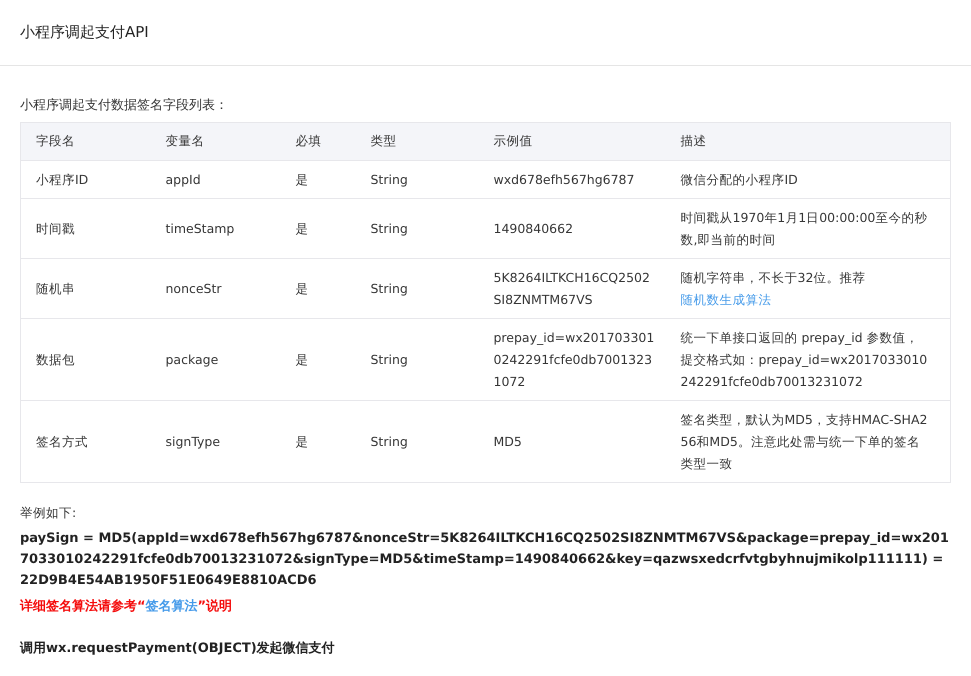  Describe the element at coordinates (127, 606) in the screenshot. I see `note-text: 详细签名算法请参考“签名算法”说明` at that location.